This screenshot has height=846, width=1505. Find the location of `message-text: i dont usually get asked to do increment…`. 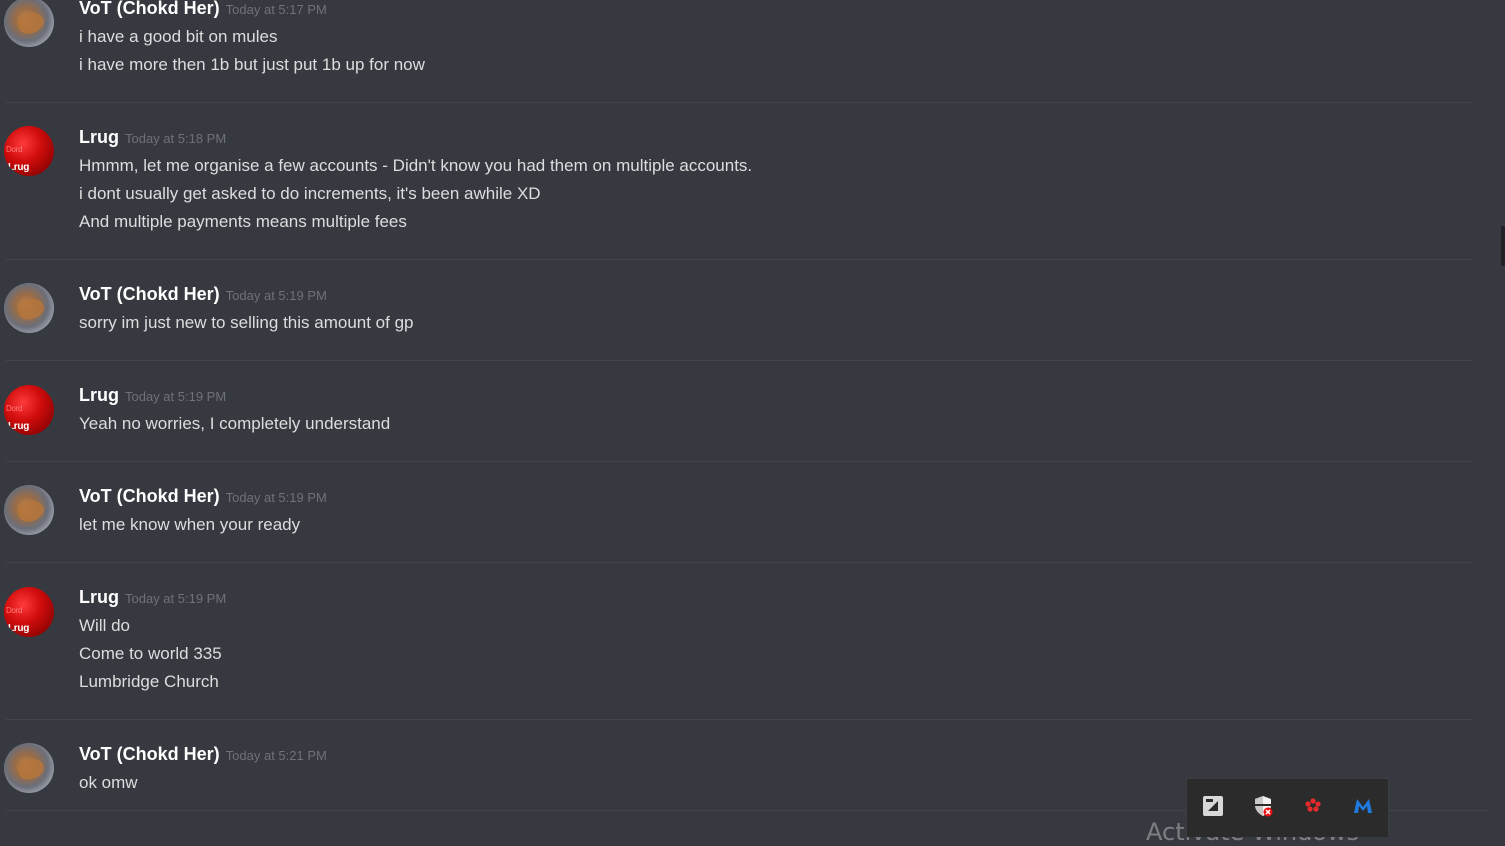

message-text: i dont usually get asked to do increment… is located at coordinates (310, 193).